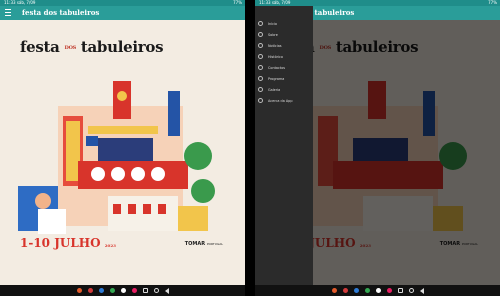  Describe the element at coordinates (284, 67) in the screenshot. I see `drawer-item-contactos: Contactos` at that location.